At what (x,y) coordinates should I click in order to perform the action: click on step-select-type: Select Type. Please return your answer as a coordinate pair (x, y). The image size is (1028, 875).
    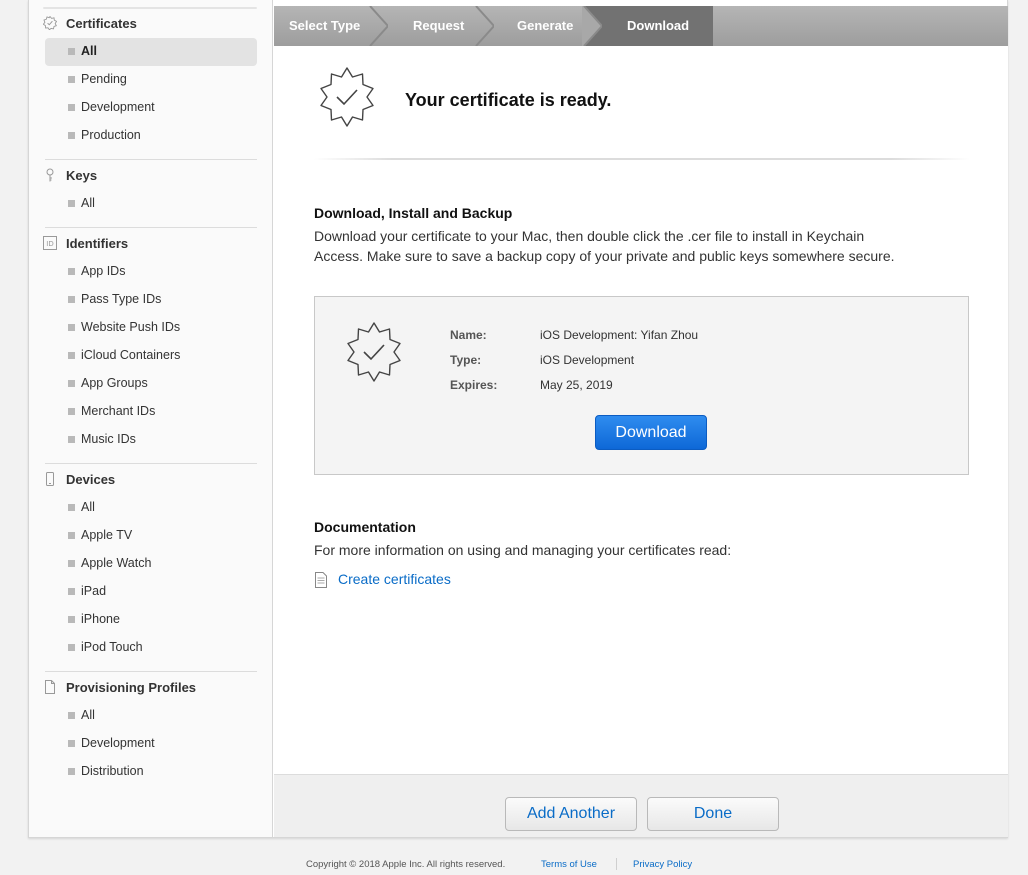
    Looking at the image, I should click on (325, 25).